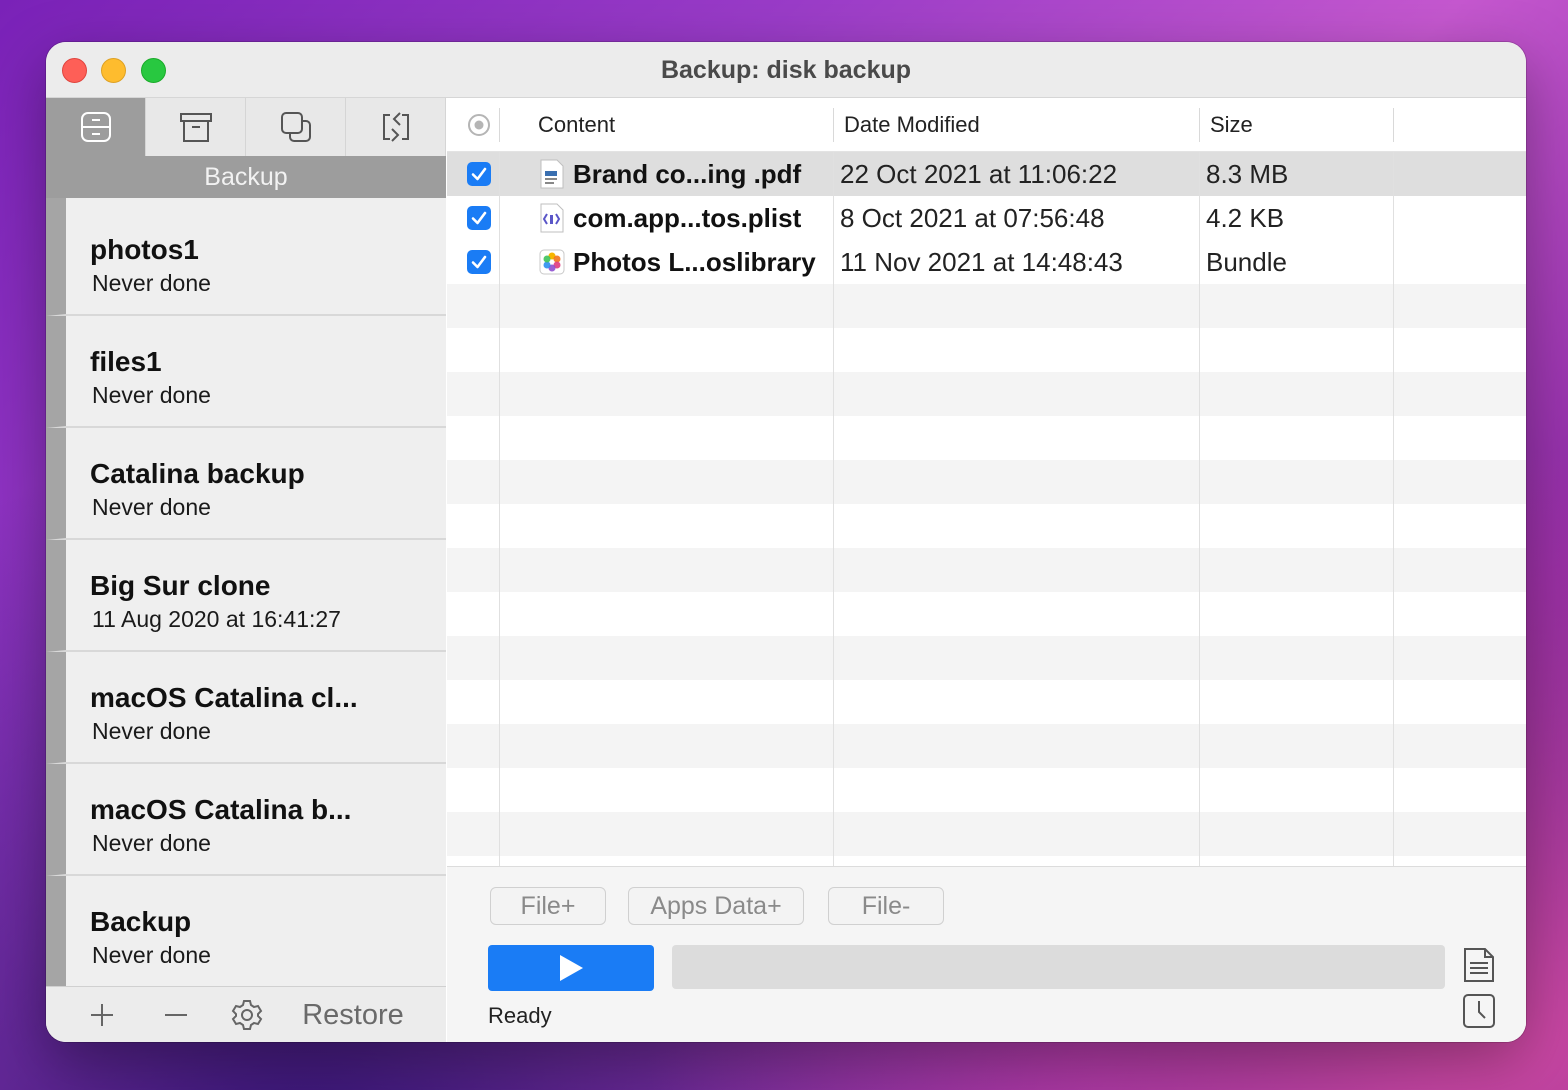 The width and height of the screenshot is (1568, 1090). I want to click on drawer-cabinet-icon, so click(95, 127).